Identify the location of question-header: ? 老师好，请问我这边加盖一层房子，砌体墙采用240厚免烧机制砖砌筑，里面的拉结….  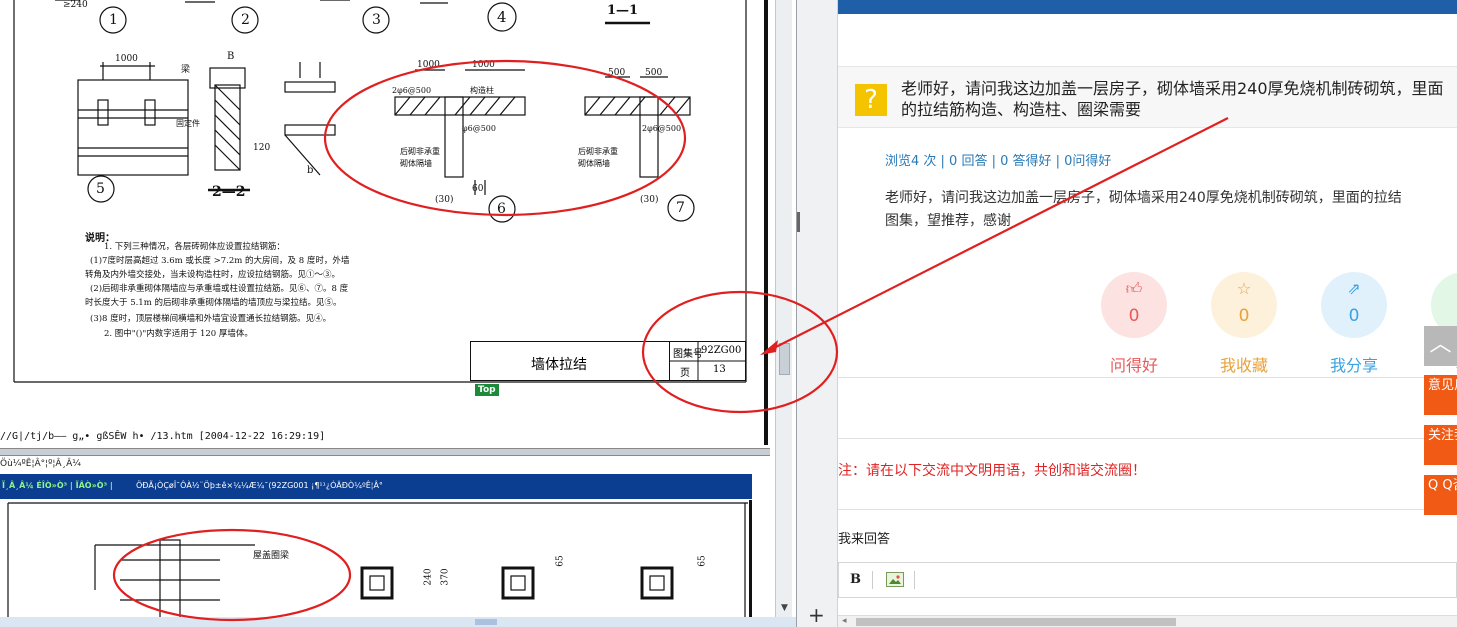
(1147, 97).